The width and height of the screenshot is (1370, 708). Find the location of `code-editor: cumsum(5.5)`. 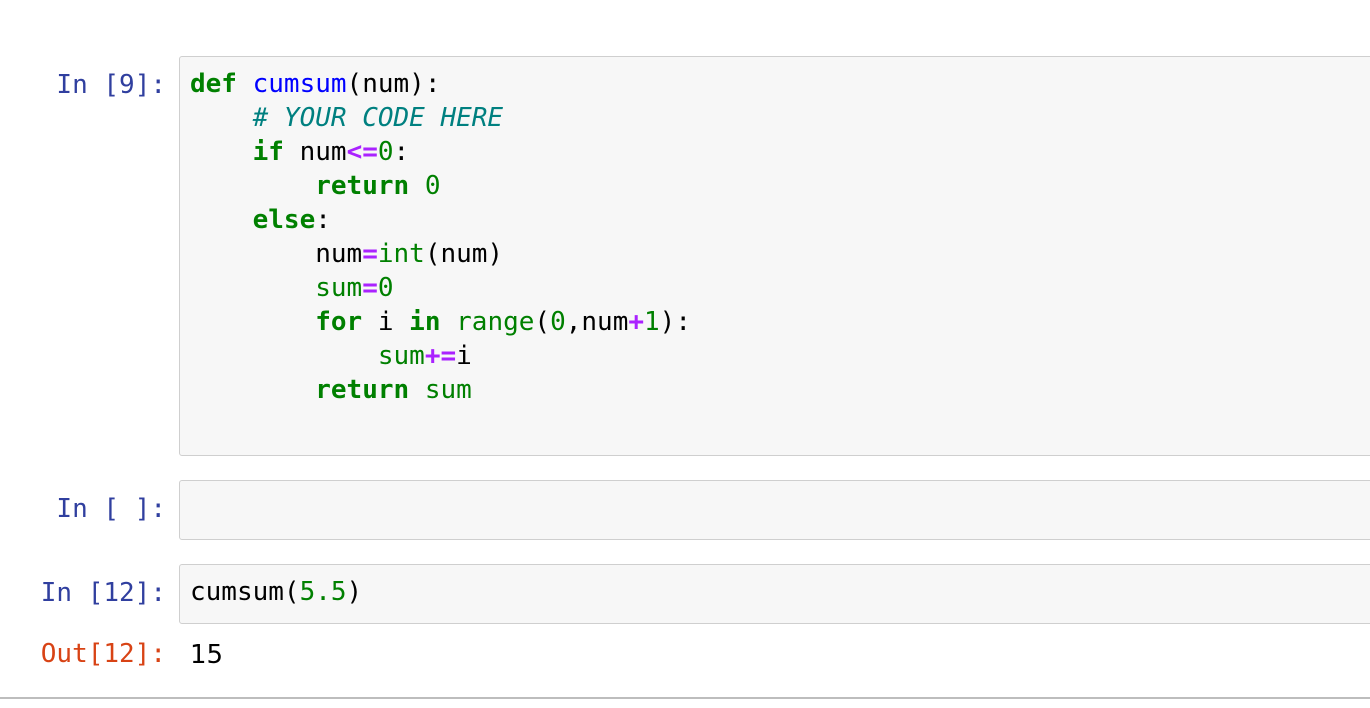

code-editor: cumsum(5.5) is located at coordinates (774, 594).